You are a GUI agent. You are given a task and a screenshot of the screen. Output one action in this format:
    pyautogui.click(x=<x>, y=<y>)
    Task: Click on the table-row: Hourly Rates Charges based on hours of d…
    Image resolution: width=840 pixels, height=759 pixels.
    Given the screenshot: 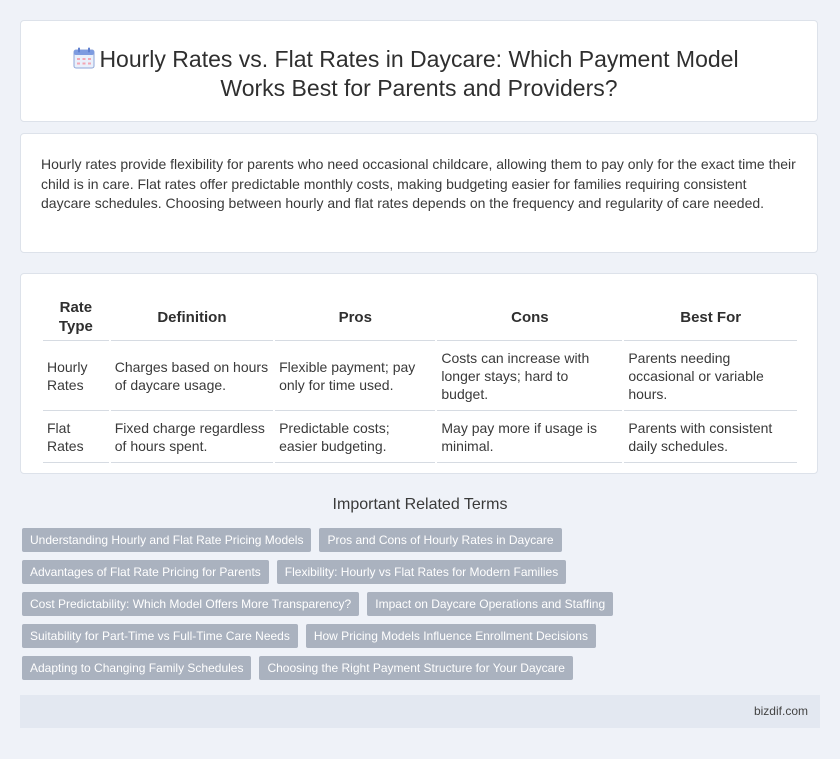 What is the action you would take?
    pyautogui.click(x=420, y=376)
    